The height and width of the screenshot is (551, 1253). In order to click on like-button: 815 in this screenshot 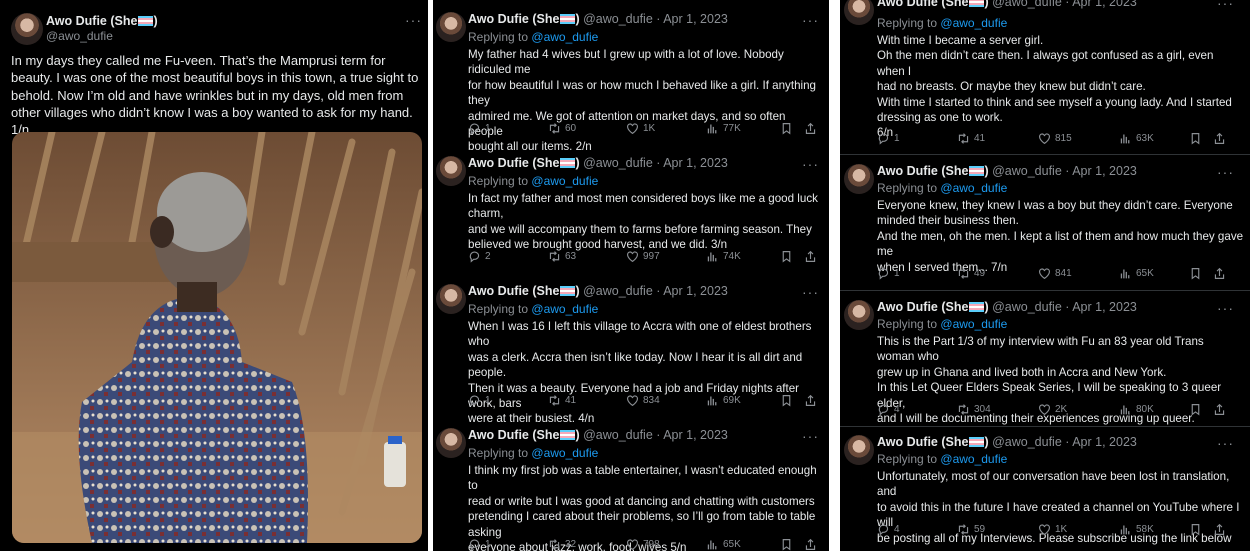, I will do `click(1055, 138)`.